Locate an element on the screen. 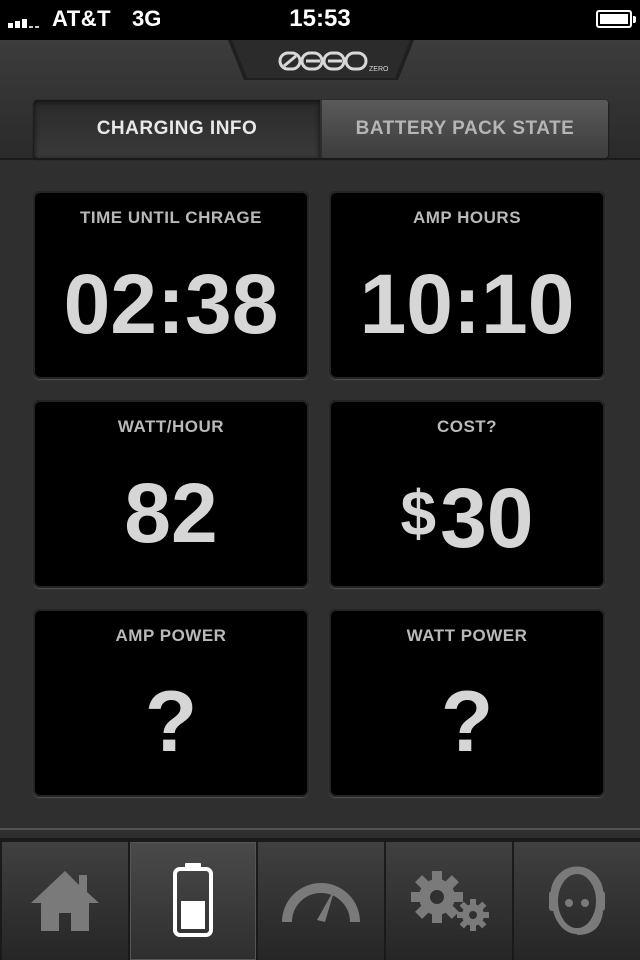 The width and height of the screenshot is (640, 960). battery-status-icon is located at coordinates (616, 19).